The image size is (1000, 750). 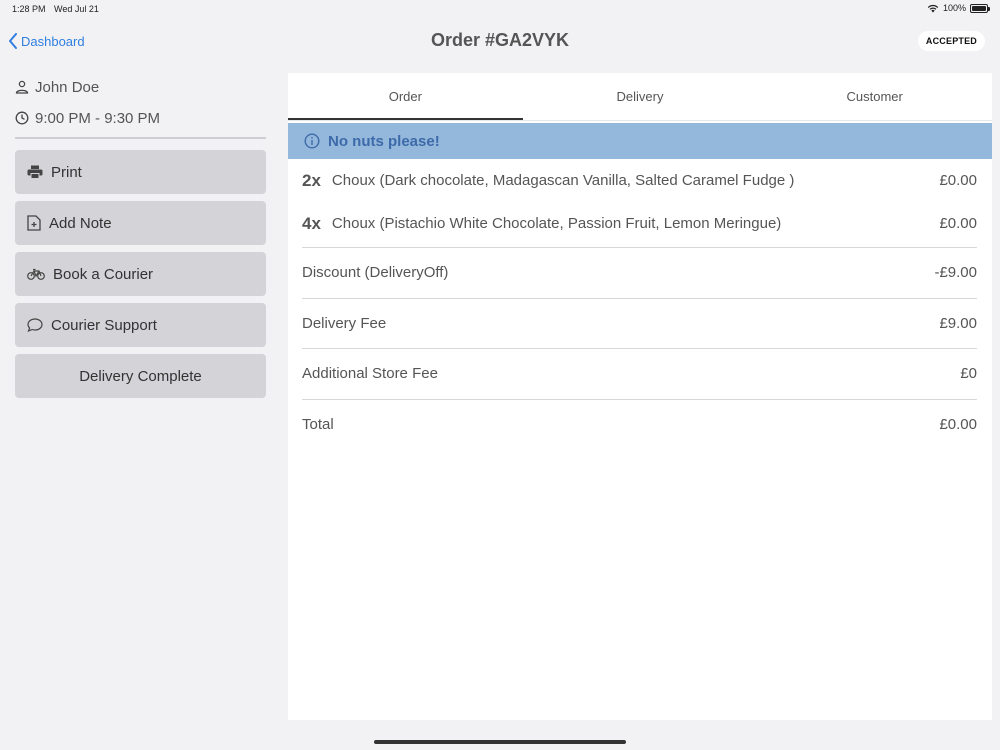 What do you see at coordinates (140, 172) in the screenshot?
I see `print-button: Print` at bounding box center [140, 172].